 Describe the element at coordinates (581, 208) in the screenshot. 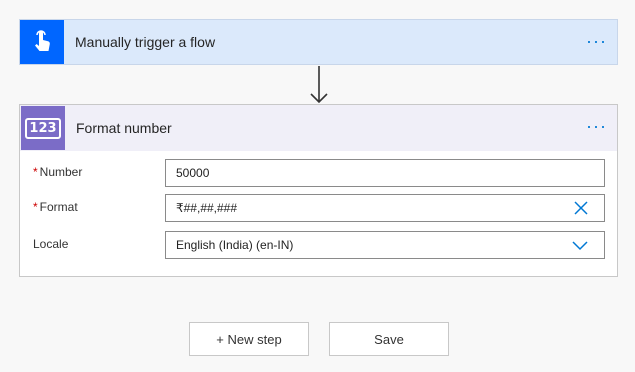

I see `clear-icon` at that location.